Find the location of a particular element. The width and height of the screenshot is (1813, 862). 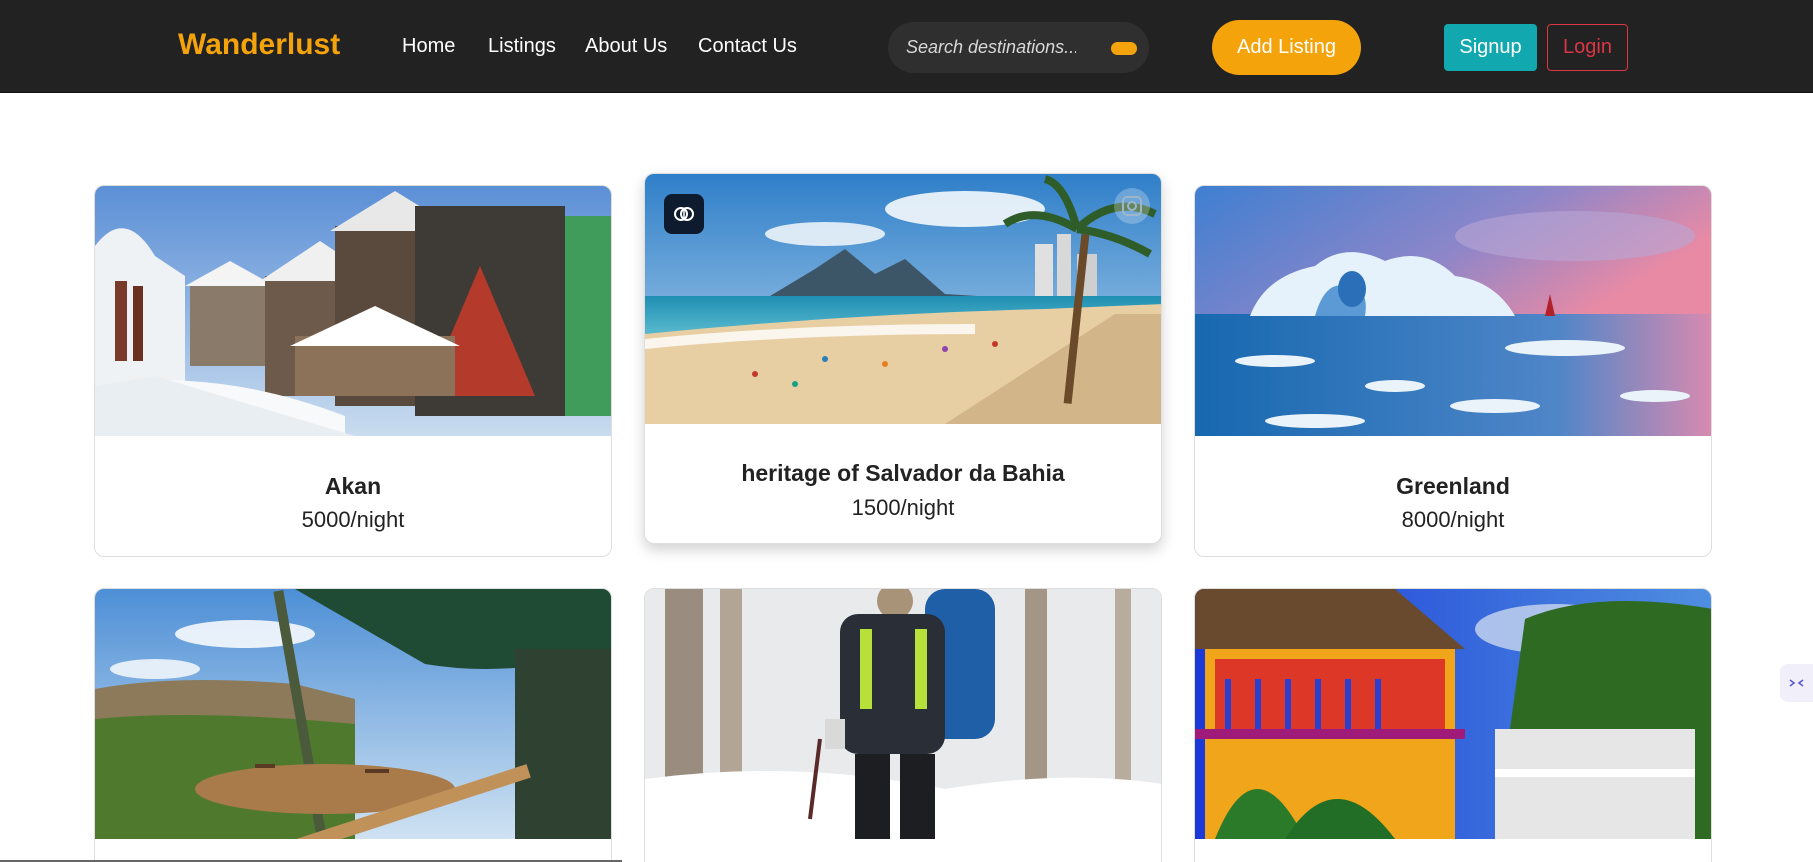

listing-card: Greenland 8000/night is located at coordinates (1453, 371).